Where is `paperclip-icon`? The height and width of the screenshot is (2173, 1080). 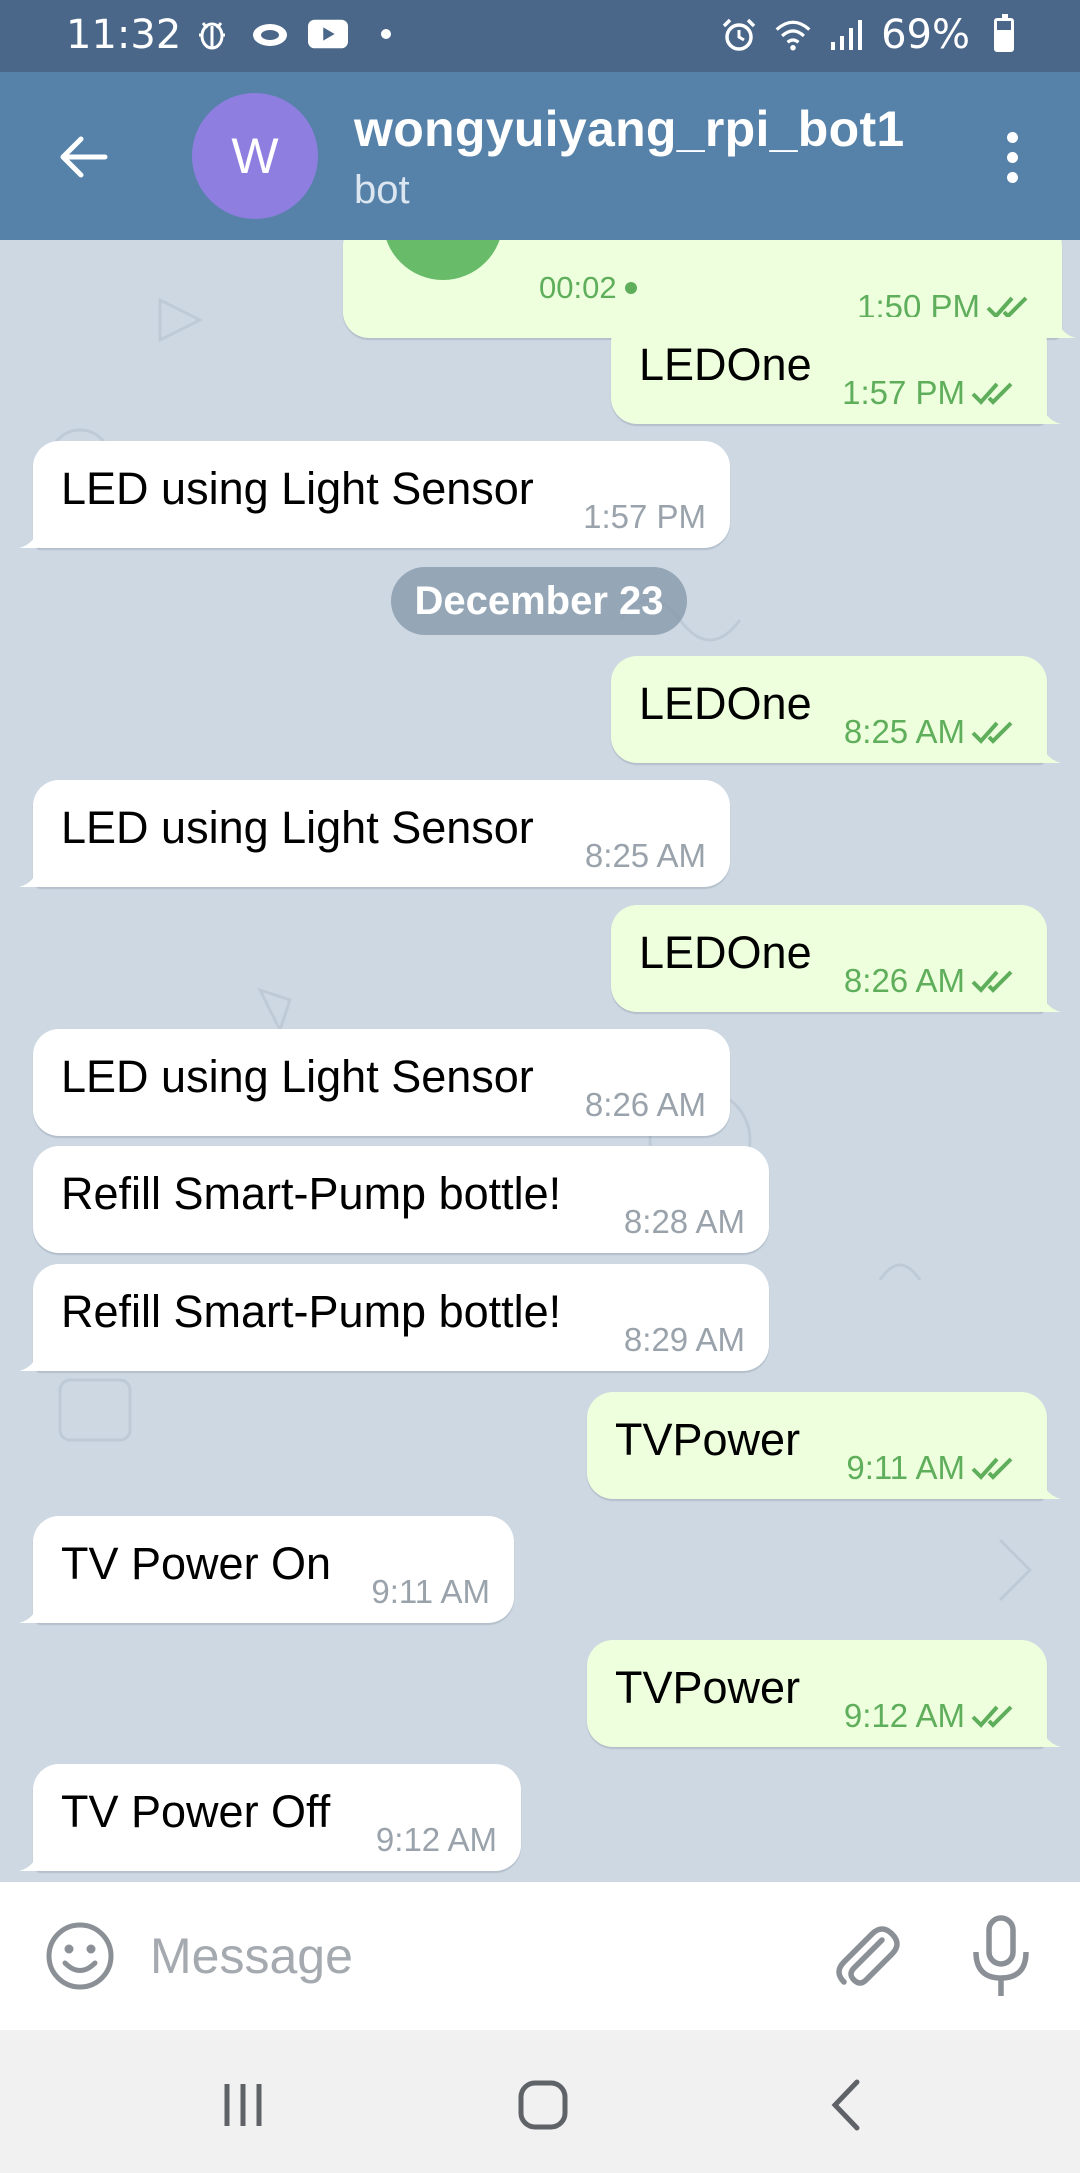 paperclip-icon is located at coordinates (868, 1956).